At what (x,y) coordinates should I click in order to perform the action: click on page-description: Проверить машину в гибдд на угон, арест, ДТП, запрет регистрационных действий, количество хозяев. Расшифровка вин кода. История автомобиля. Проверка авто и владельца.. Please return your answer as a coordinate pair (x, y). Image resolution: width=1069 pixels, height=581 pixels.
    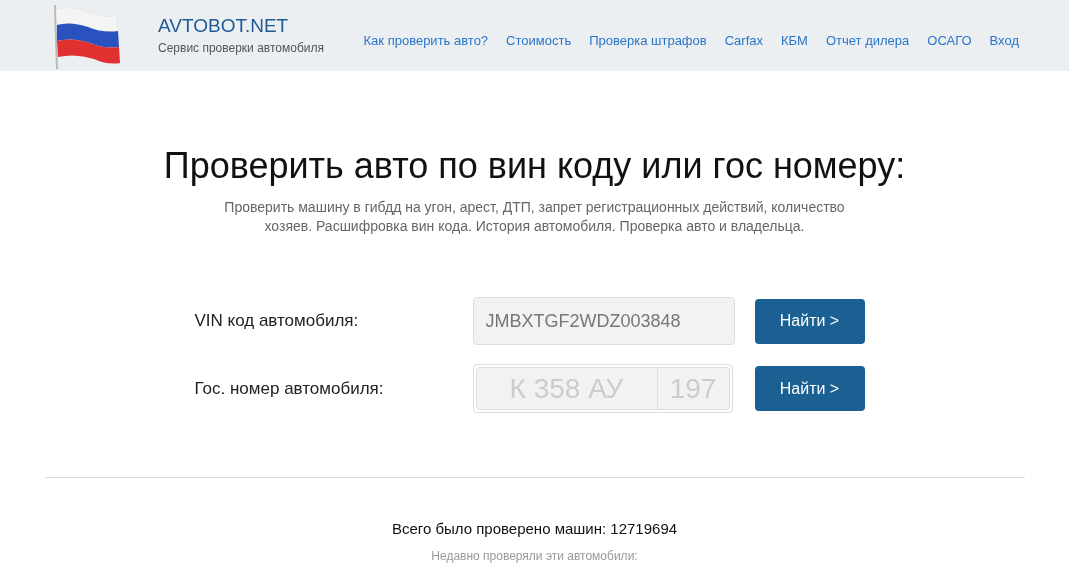
    Looking at the image, I should click on (534, 217).